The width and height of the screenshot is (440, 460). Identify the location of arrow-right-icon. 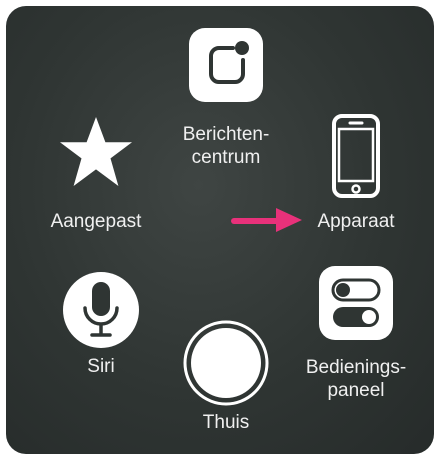
(267, 219).